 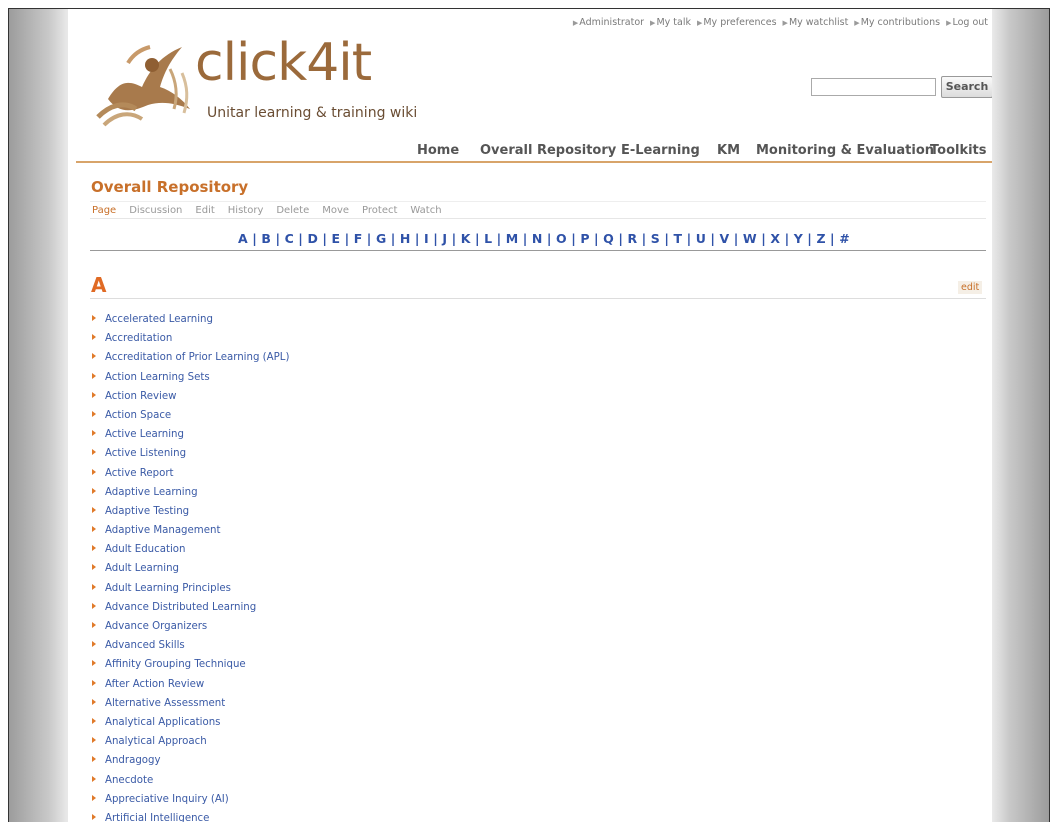 I want to click on alphabet-link: #, so click(x=844, y=238).